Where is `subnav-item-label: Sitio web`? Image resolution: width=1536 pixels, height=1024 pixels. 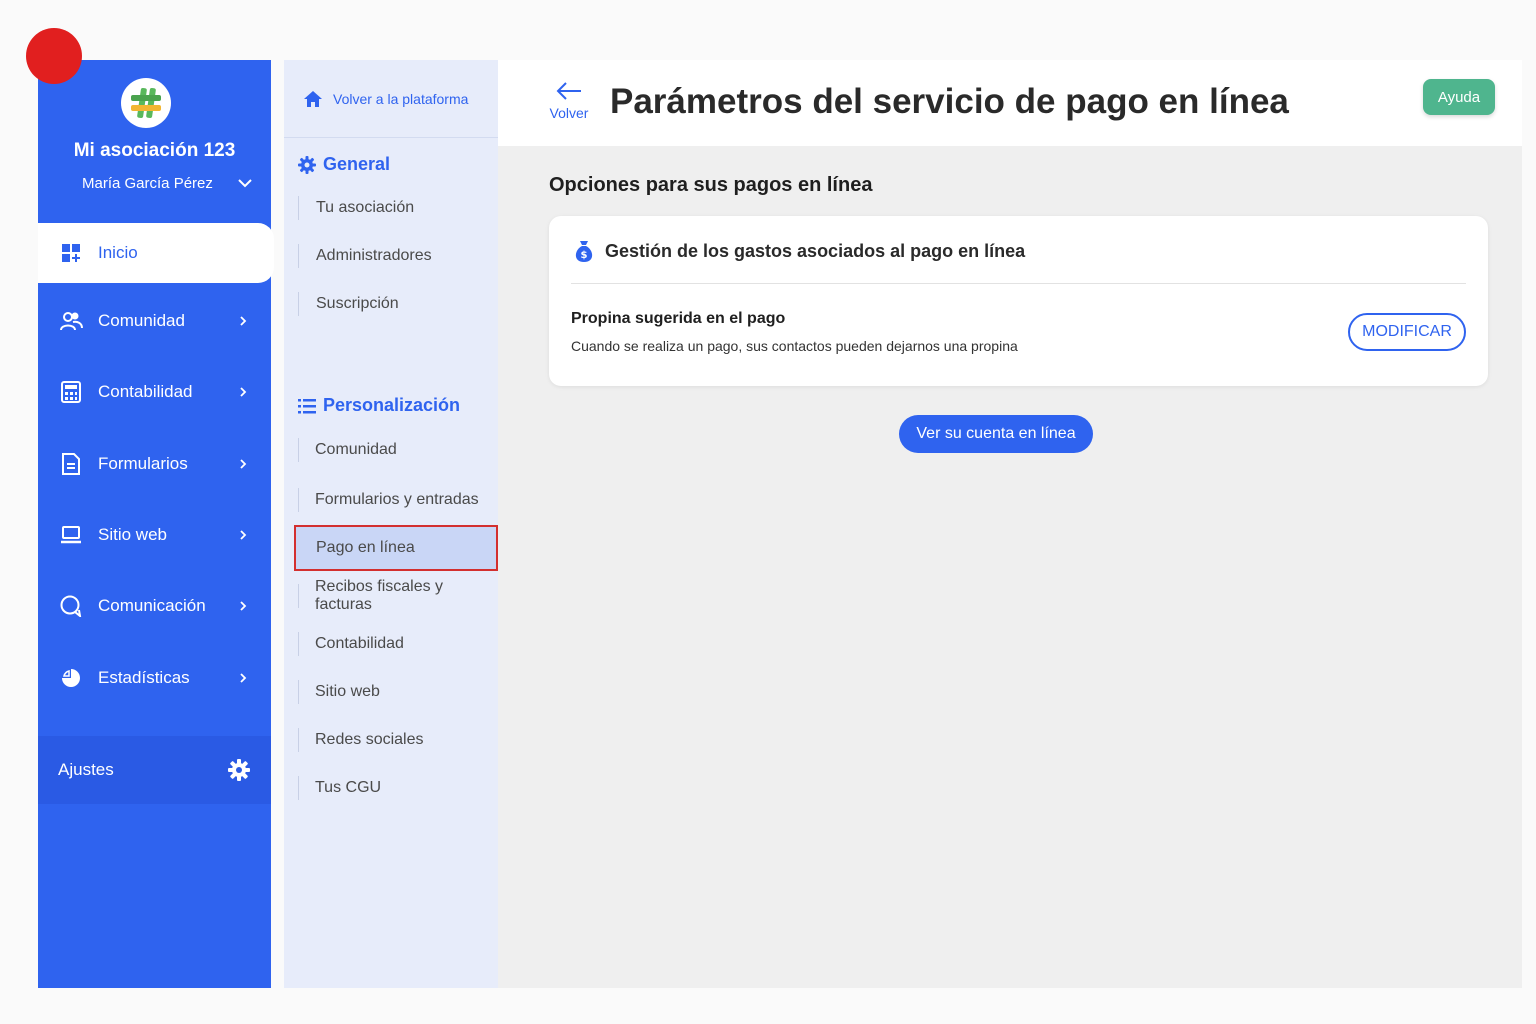
subnav-item-label: Sitio web is located at coordinates (347, 691).